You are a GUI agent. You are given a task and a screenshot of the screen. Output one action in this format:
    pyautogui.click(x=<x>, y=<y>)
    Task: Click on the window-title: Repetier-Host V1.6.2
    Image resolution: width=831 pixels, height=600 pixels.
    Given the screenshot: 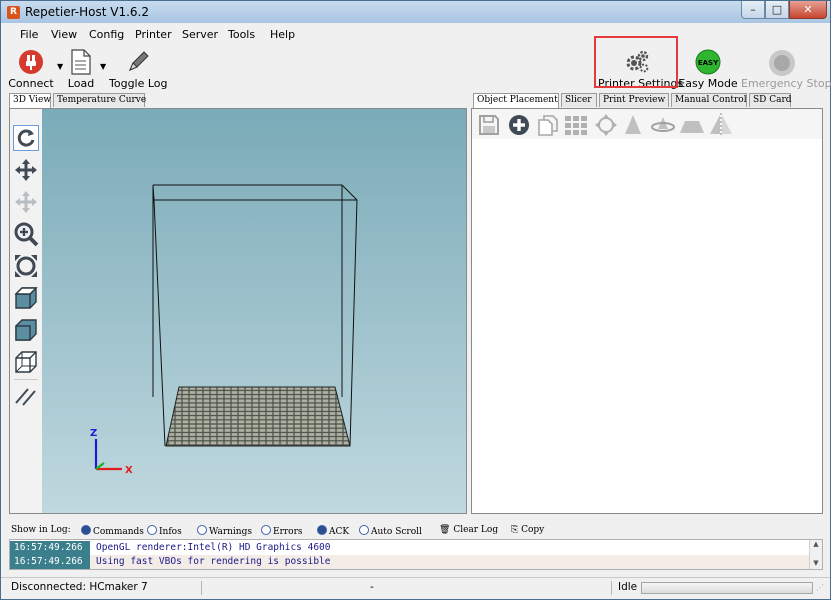 What is the action you would take?
    pyautogui.click(x=87, y=12)
    